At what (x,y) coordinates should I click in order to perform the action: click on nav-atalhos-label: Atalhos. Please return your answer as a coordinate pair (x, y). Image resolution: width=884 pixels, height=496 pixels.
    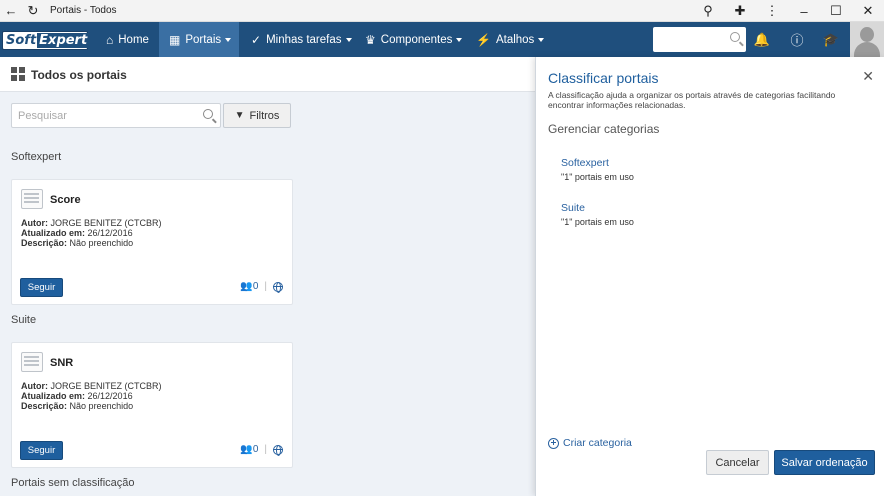
    Looking at the image, I should click on (515, 39).